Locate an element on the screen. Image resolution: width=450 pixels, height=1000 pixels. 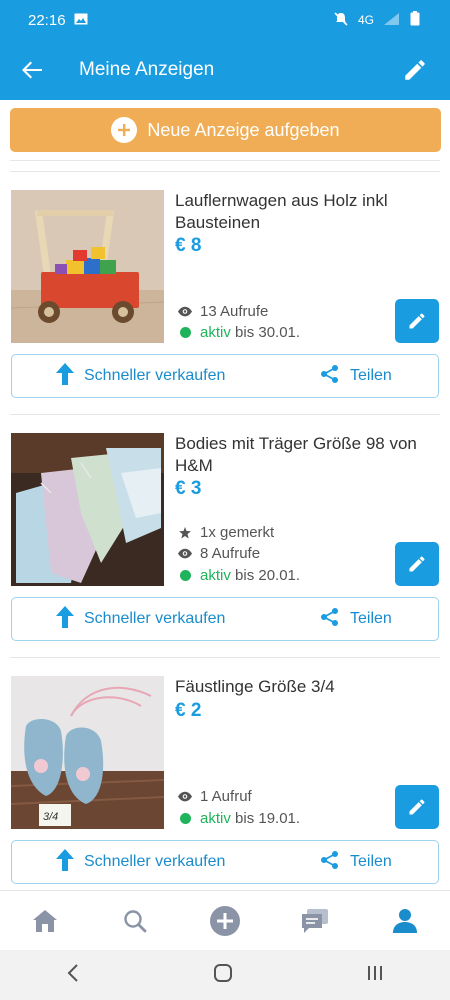
views-row: 8 Aufrufe is located at coordinates (219, 553).